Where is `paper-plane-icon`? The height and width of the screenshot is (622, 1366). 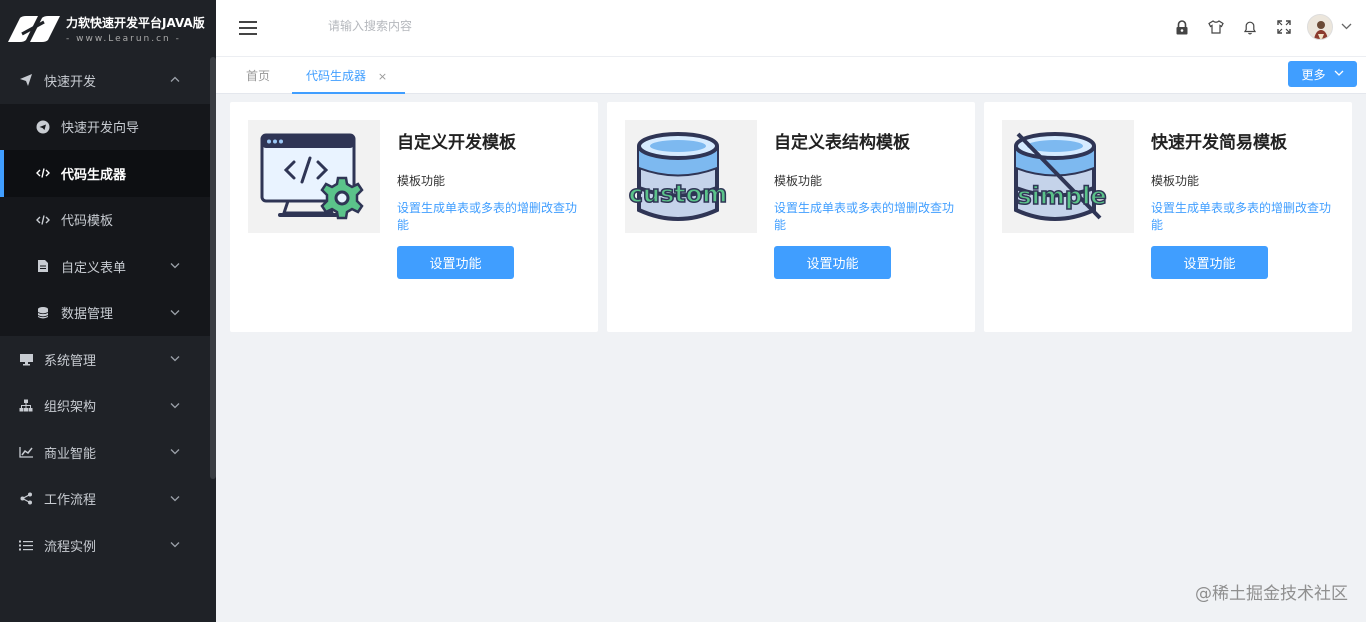 paper-plane-icon is located at coordinates (26, 80).